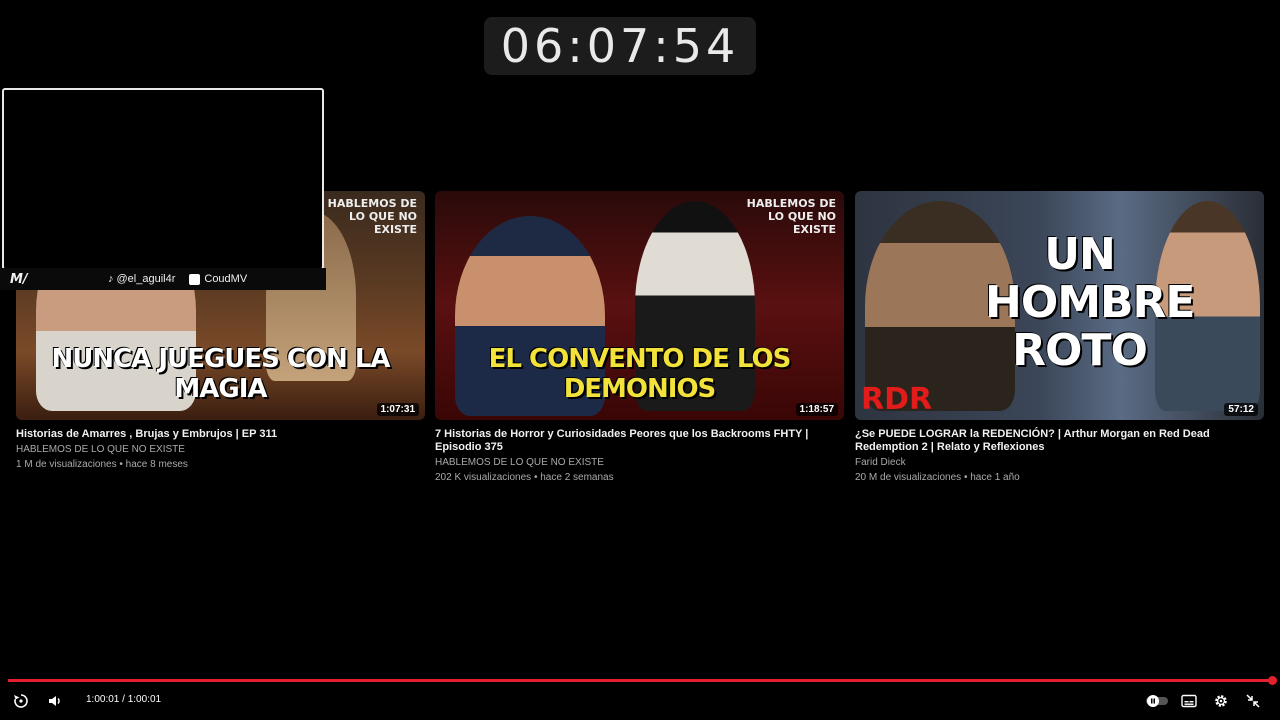  I want to click on tiktok-tag: ♪ @el_aguil4r, so click(141, 279).